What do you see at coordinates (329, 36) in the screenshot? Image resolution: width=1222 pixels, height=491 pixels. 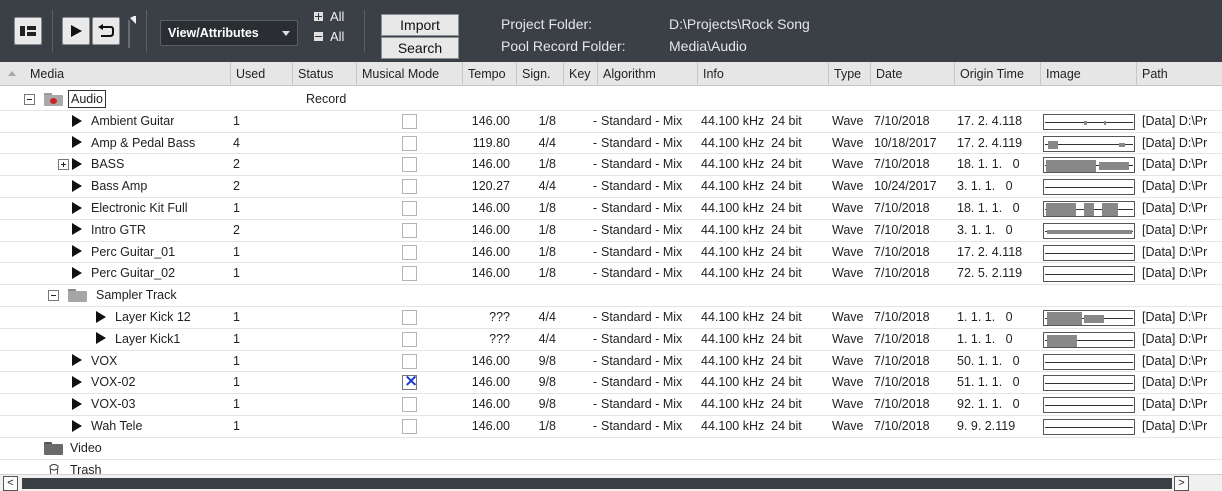 I see `collapse-all-button: All` at bounding box center [329, 36].